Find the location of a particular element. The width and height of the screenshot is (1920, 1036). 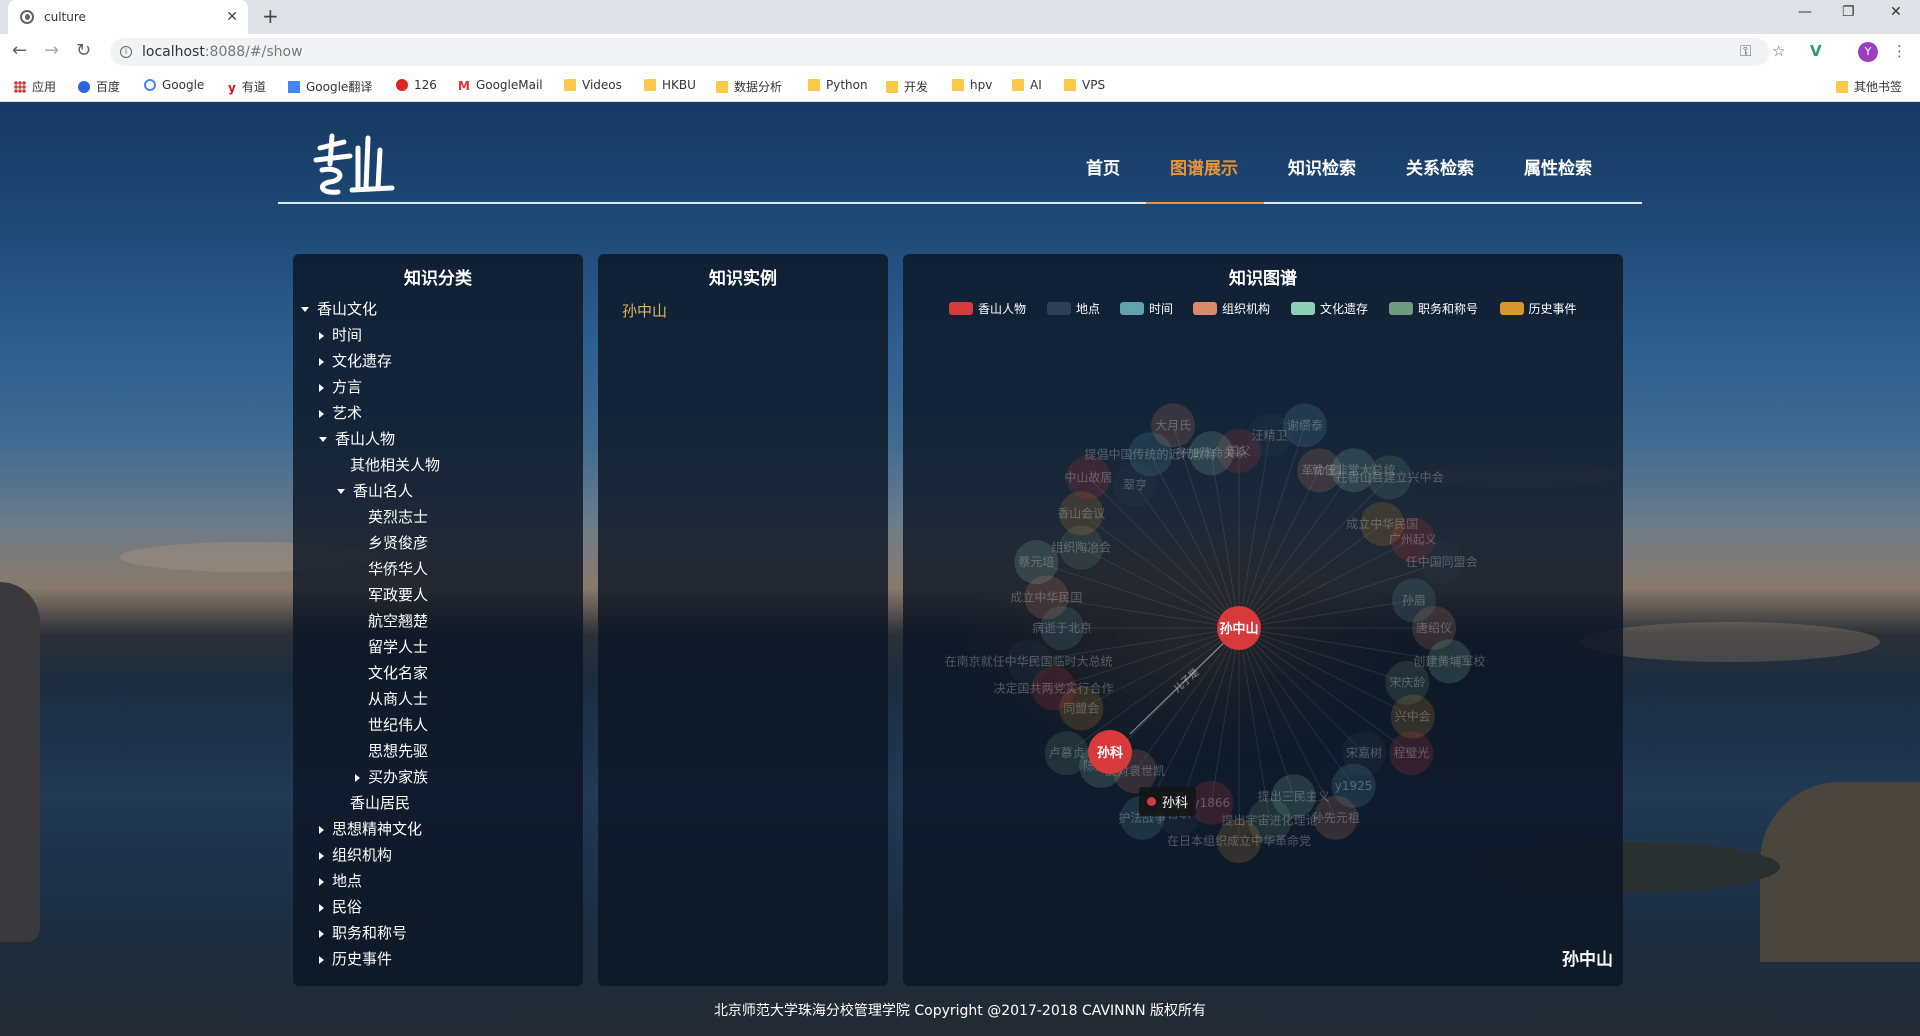

tree-node-label: 英烈志士 is located at coordinates (398, 517).